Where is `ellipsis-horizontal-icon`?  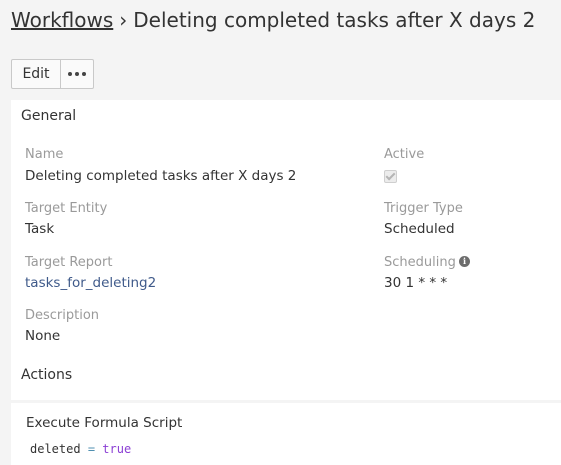
ellipsis-horizontal-icon is located at coordinates (77, 74).